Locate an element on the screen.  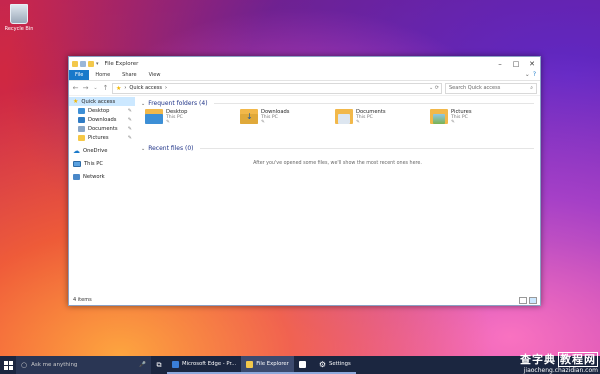
quick-access-star-icon: ★ is located at coordinates (119, 88).